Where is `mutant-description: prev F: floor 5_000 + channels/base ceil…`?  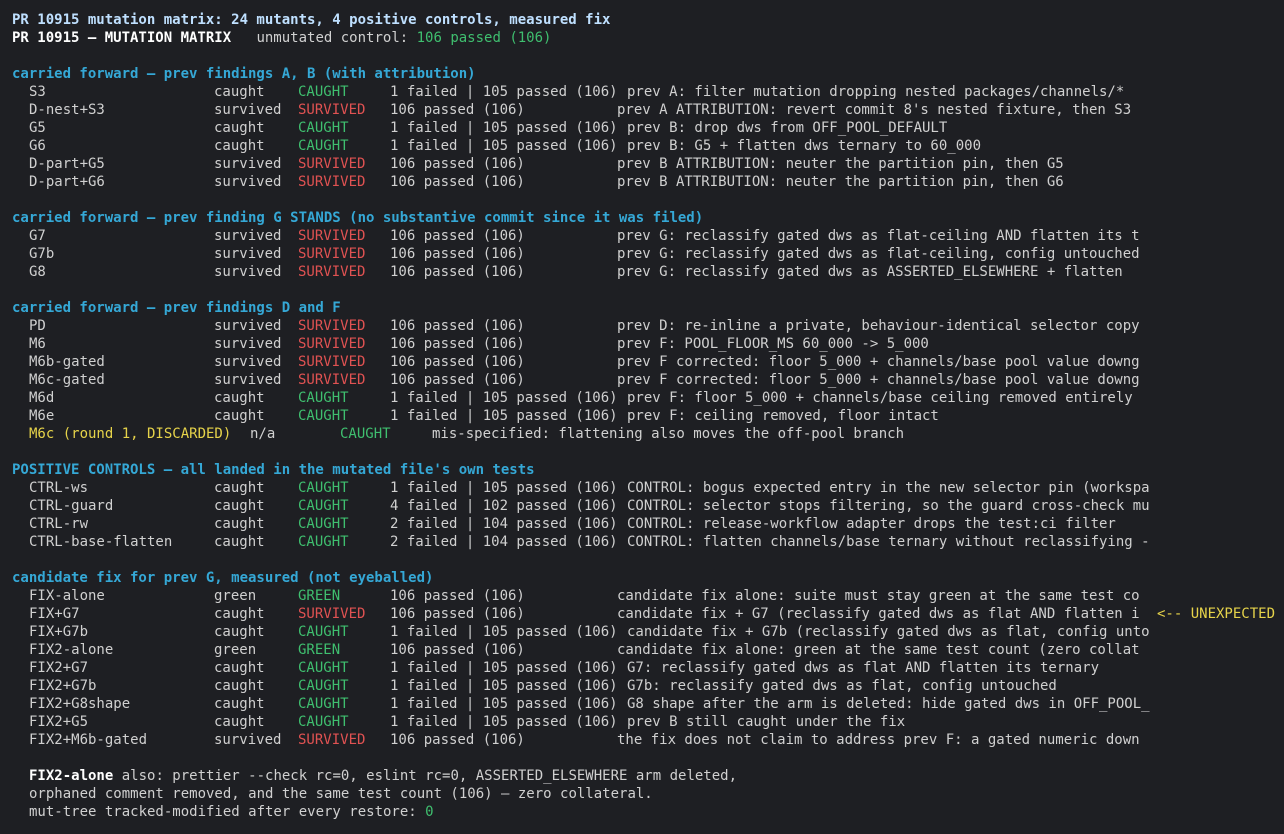 mutant-description: prev F: floor 5_000 + channels/base ceil… is located at coordinates (880, 398).